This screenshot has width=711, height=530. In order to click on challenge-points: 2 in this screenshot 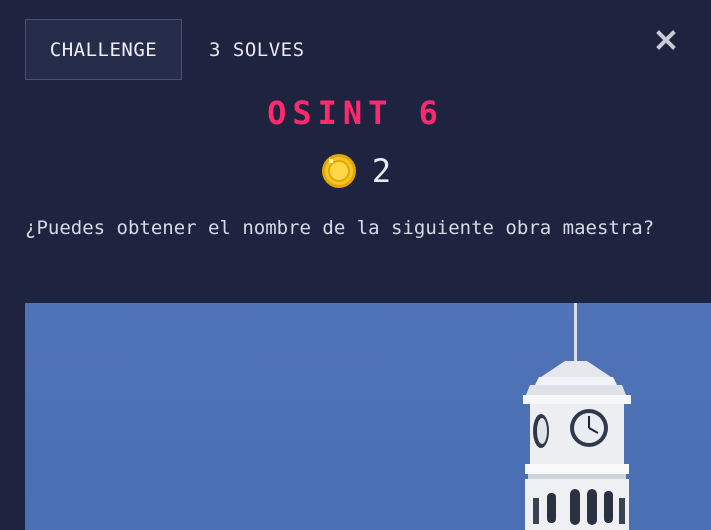, I will do `click(355, 171)`.